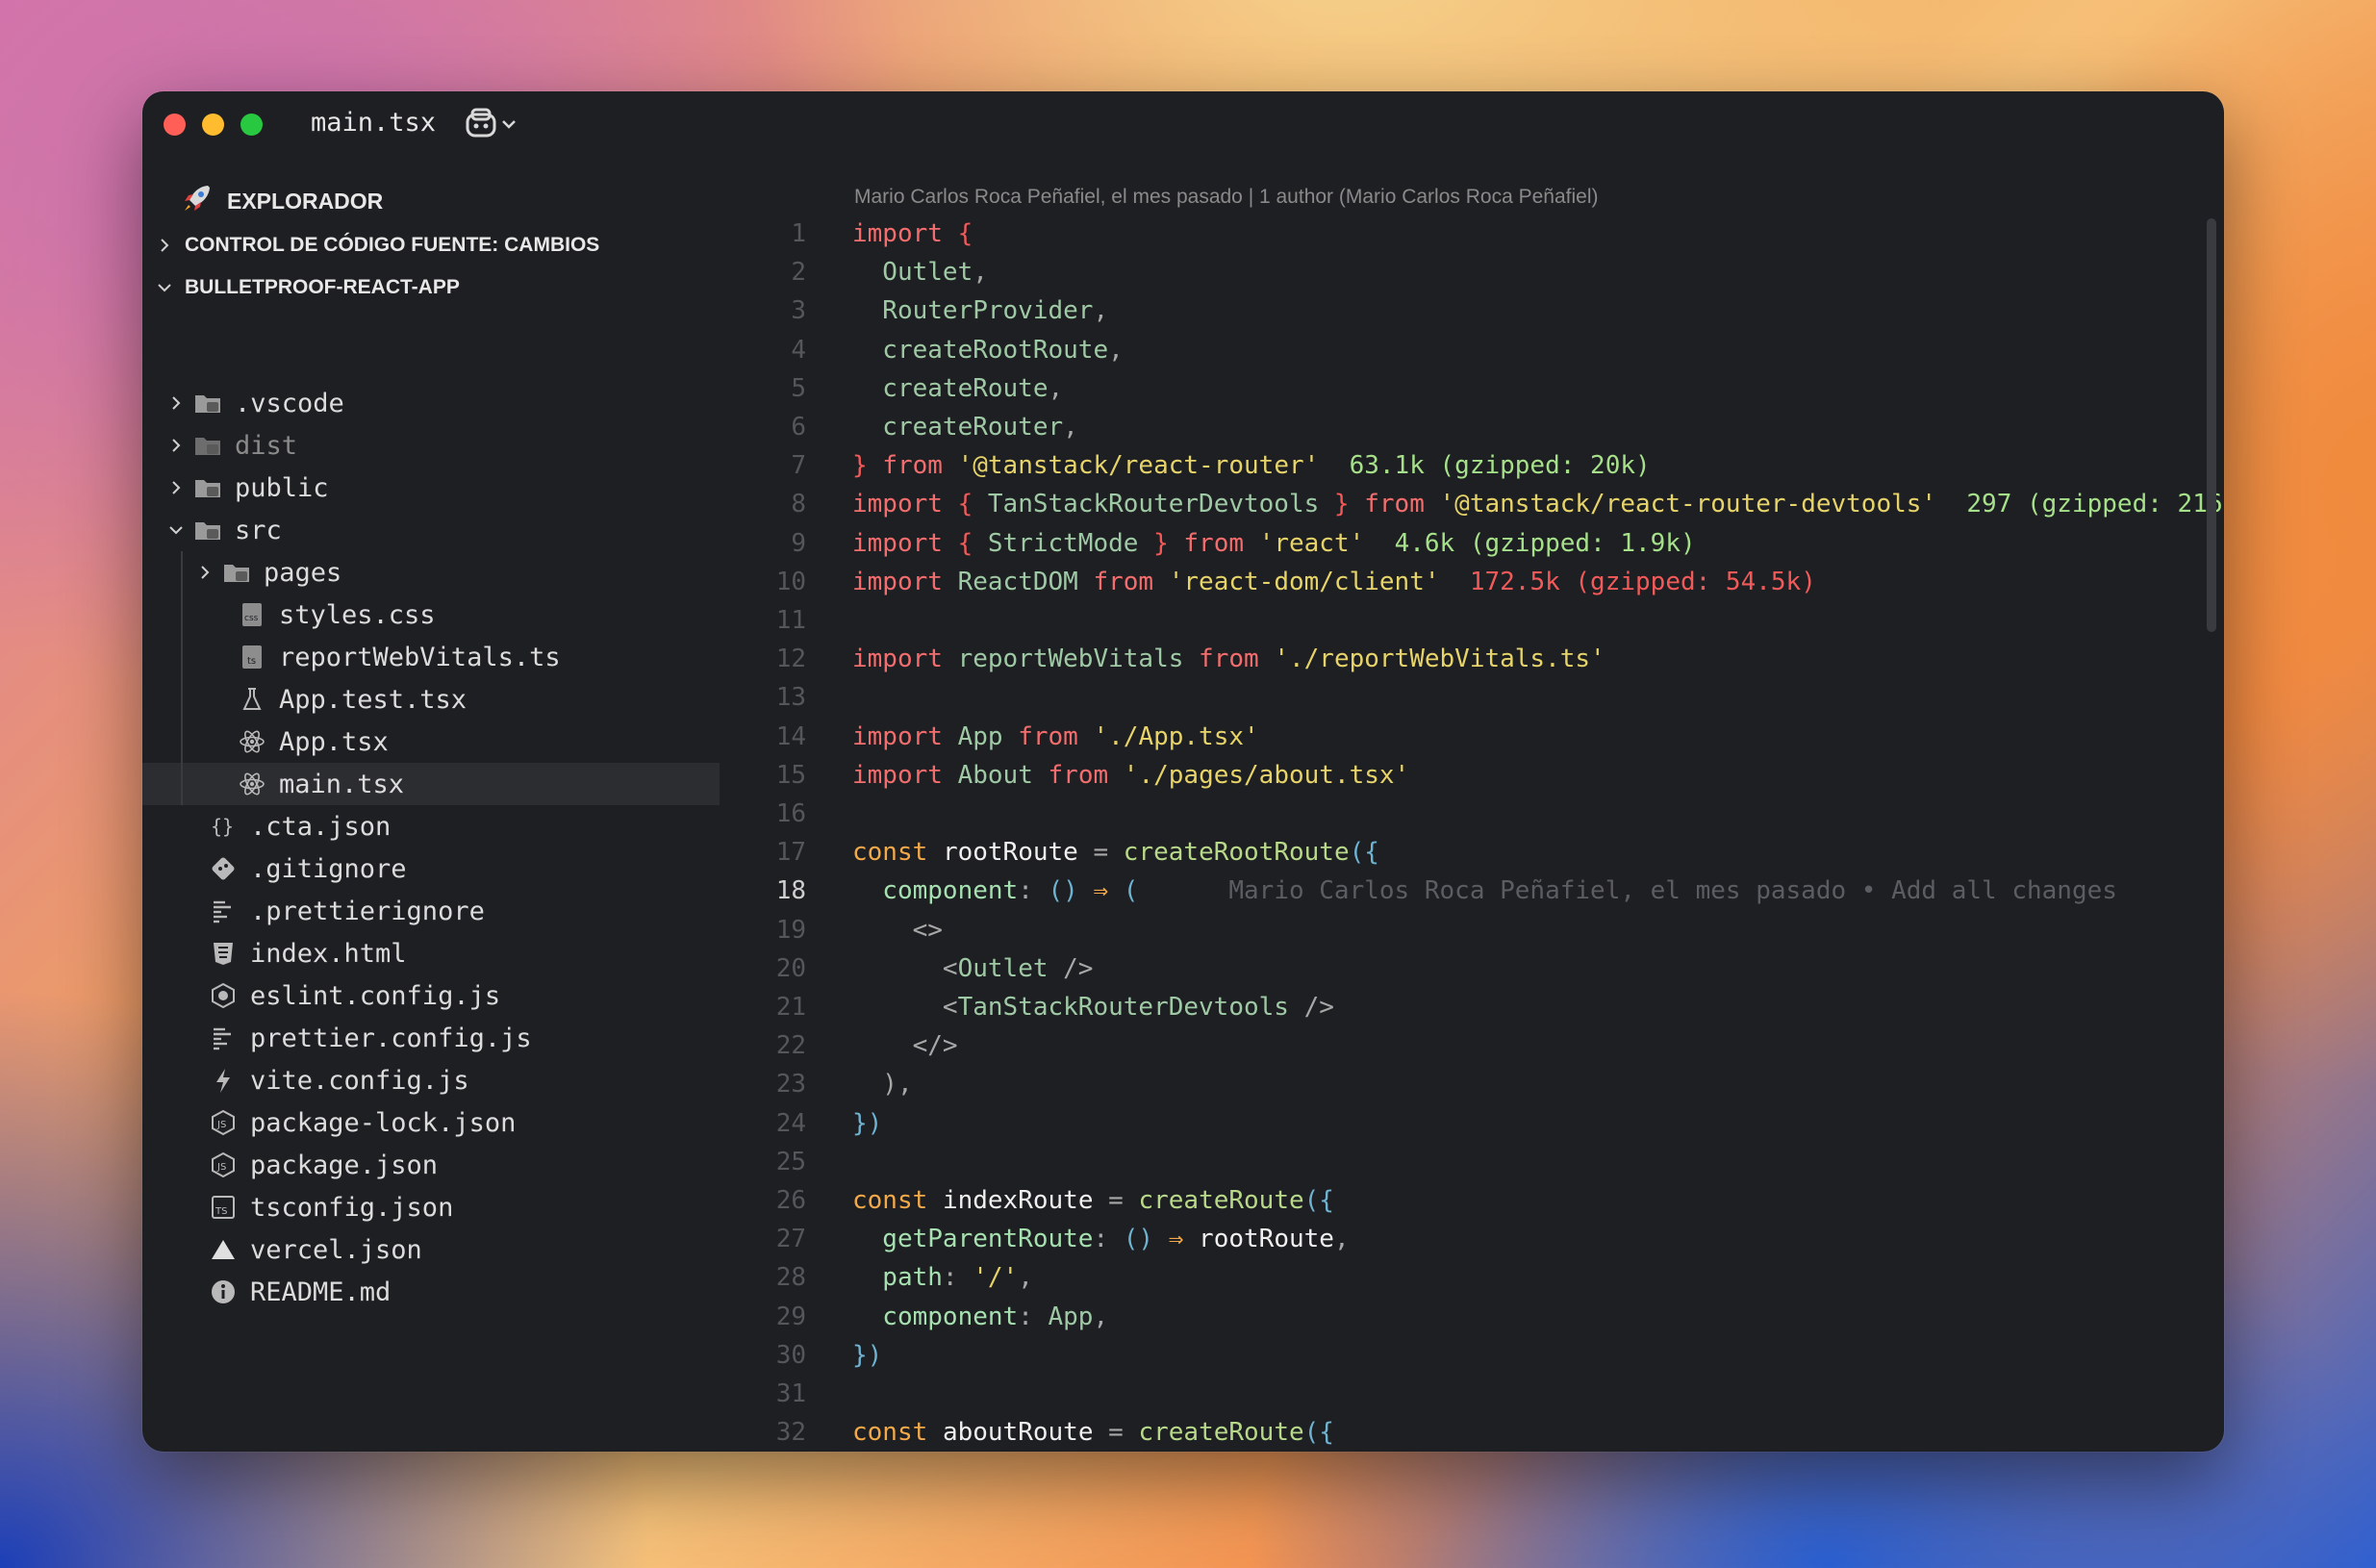  What do you see at coordinates (375, 245) in the screenshot?
I see `source-control-section: CONTROL DE CÓDIGO FUENTE: CAMBIOS` at bounding box center [375, 245].